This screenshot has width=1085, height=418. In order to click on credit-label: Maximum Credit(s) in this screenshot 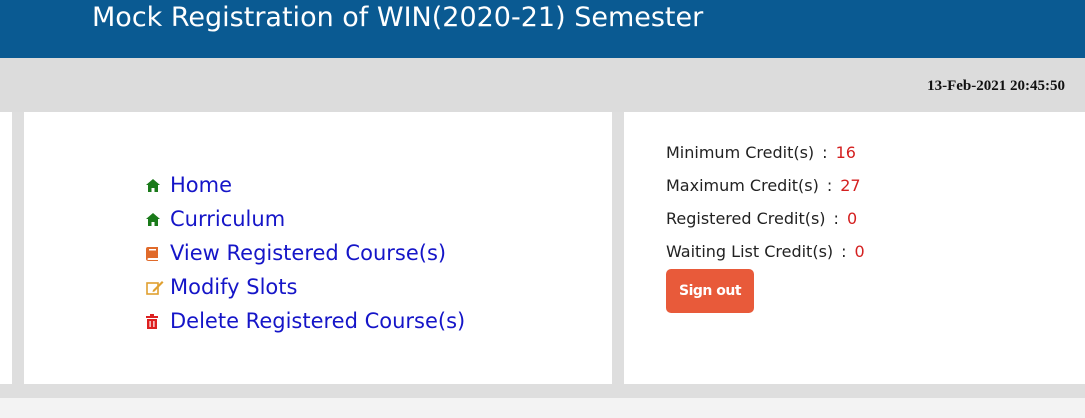, I will do `click(742, 185)`.